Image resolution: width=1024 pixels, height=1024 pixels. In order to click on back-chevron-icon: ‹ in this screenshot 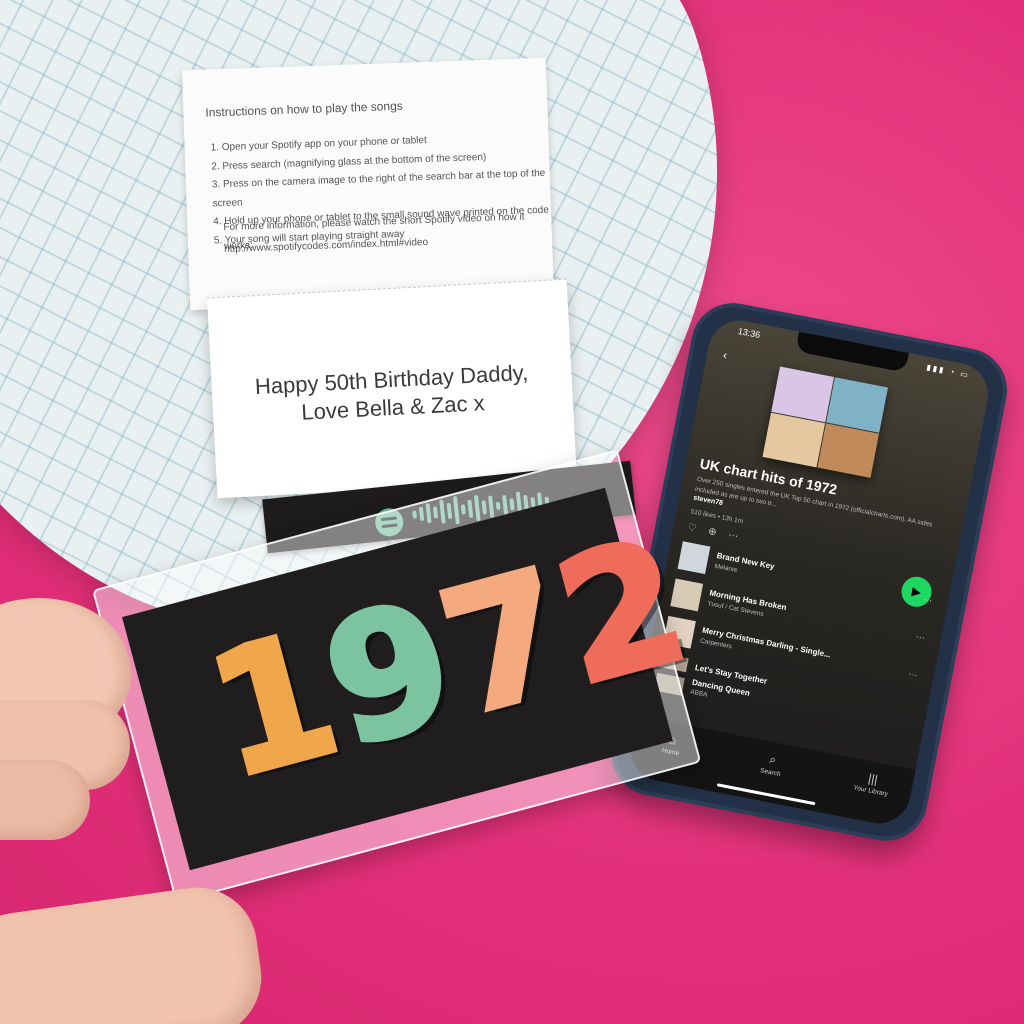, I will do `click(725, 355)`.